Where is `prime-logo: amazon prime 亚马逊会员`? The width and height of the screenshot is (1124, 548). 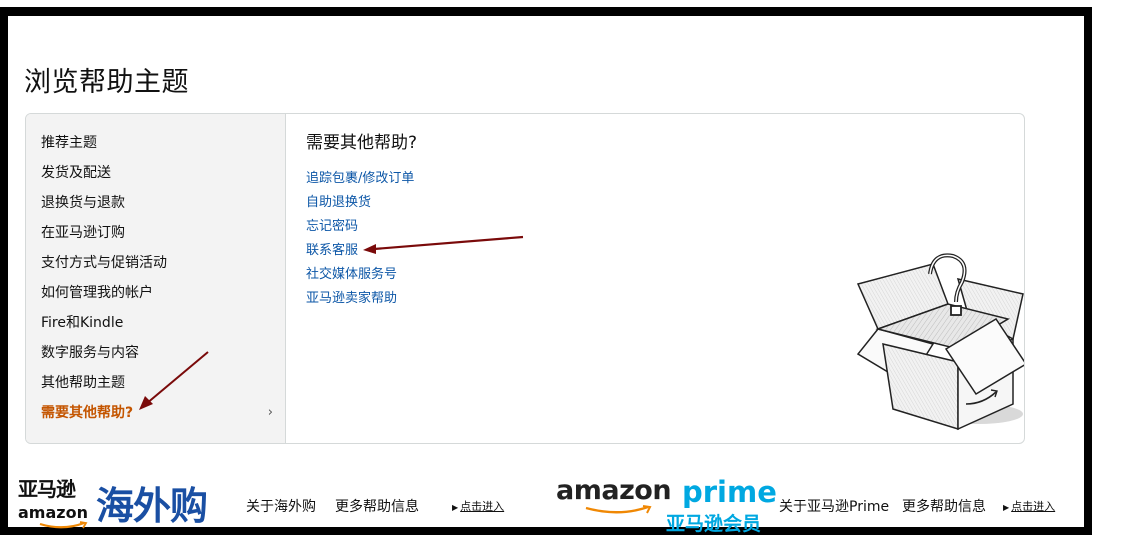
prime-logo: amazon prime 亚马逊会员 is located at coordinates (666, 503).